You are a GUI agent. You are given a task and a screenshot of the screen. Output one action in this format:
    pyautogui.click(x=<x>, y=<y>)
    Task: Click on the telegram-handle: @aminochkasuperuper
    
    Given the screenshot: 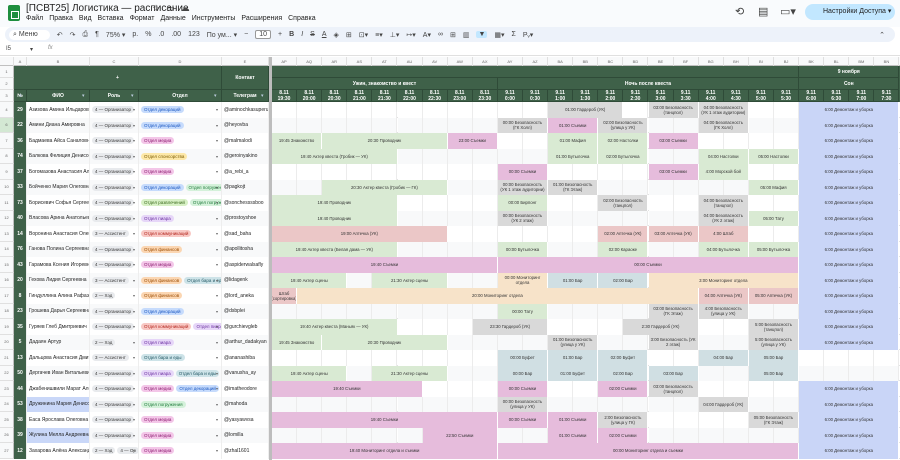 What is the action you would take?
    pyautogui.click(x=245, y=110)
    